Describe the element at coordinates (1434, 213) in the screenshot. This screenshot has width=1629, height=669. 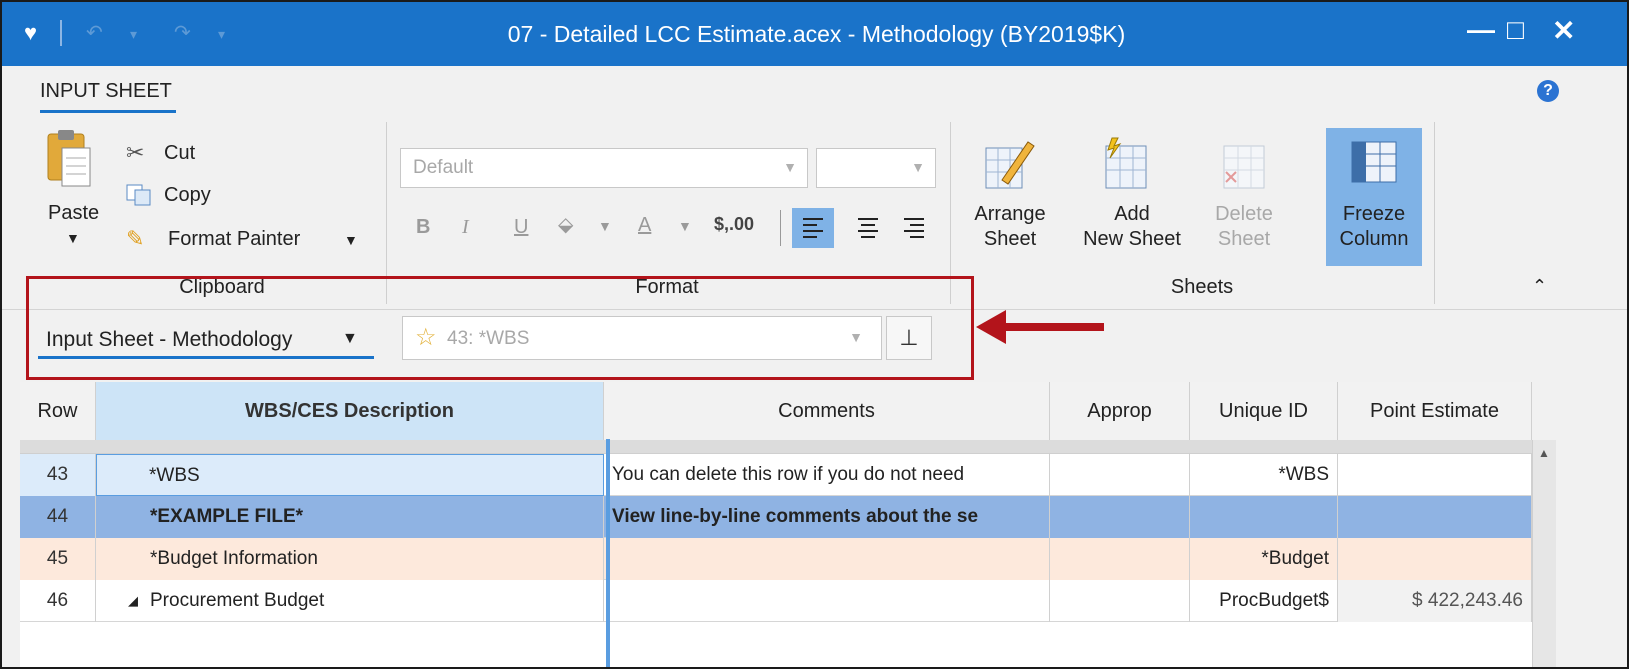
I see `group-separator` at that location.